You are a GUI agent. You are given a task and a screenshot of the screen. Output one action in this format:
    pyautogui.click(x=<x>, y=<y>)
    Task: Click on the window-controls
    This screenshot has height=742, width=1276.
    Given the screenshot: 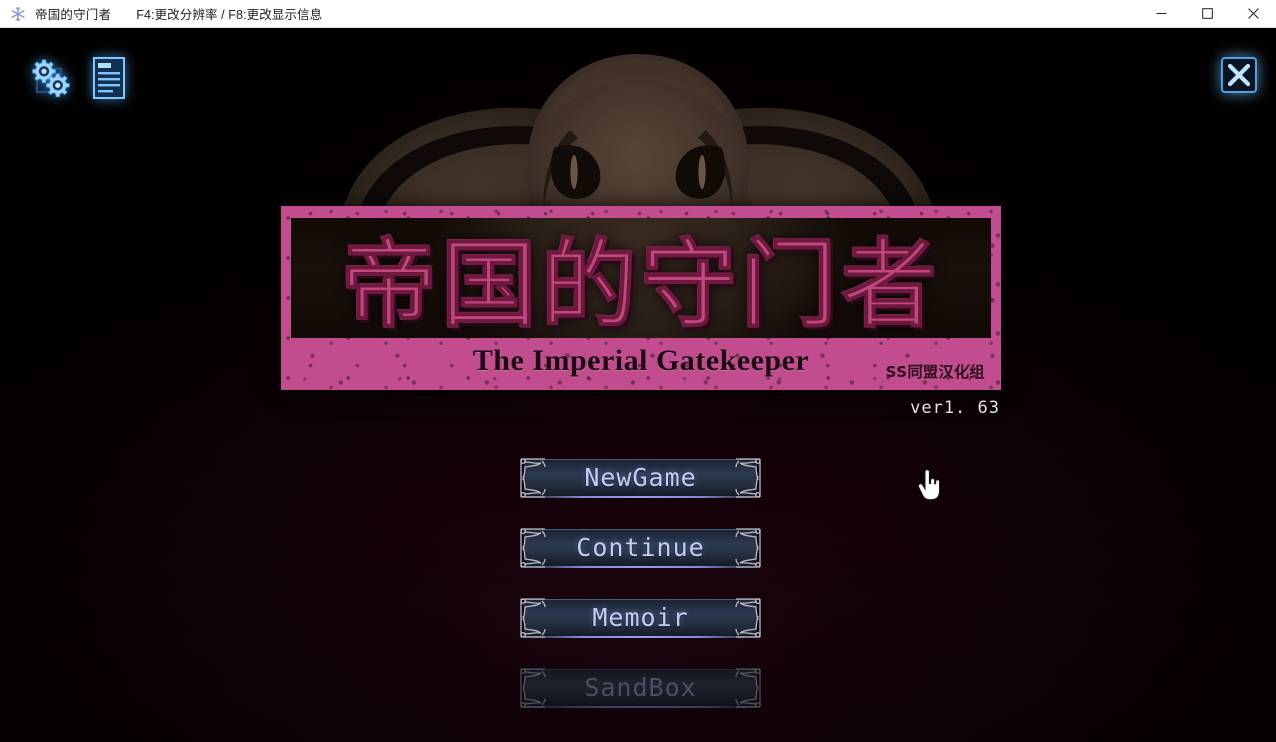 What is the action you would take?
    pyautogui.click(x=1207, y=14)
    